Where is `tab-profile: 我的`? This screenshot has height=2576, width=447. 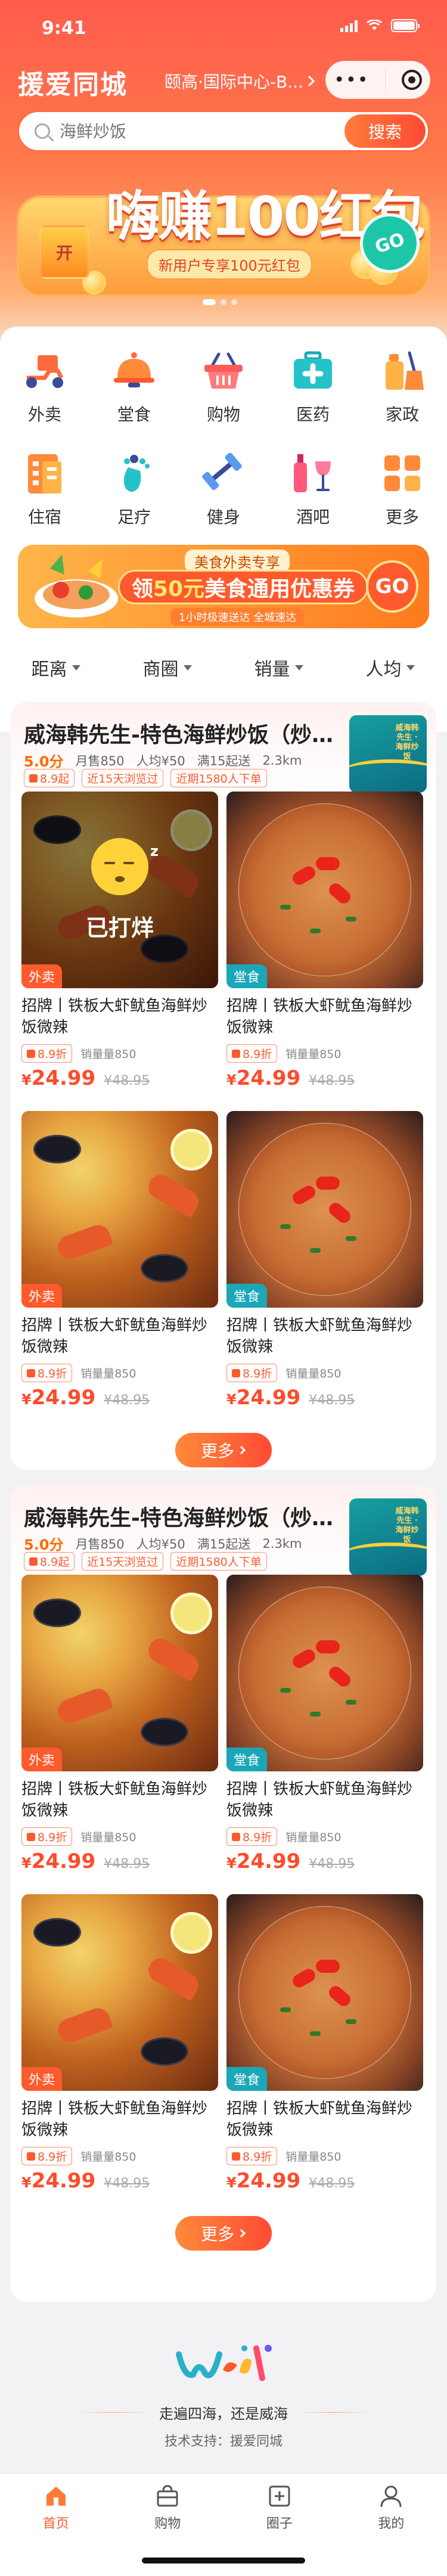
tab-profile: 我的 is located at coordinates (391, 2507).